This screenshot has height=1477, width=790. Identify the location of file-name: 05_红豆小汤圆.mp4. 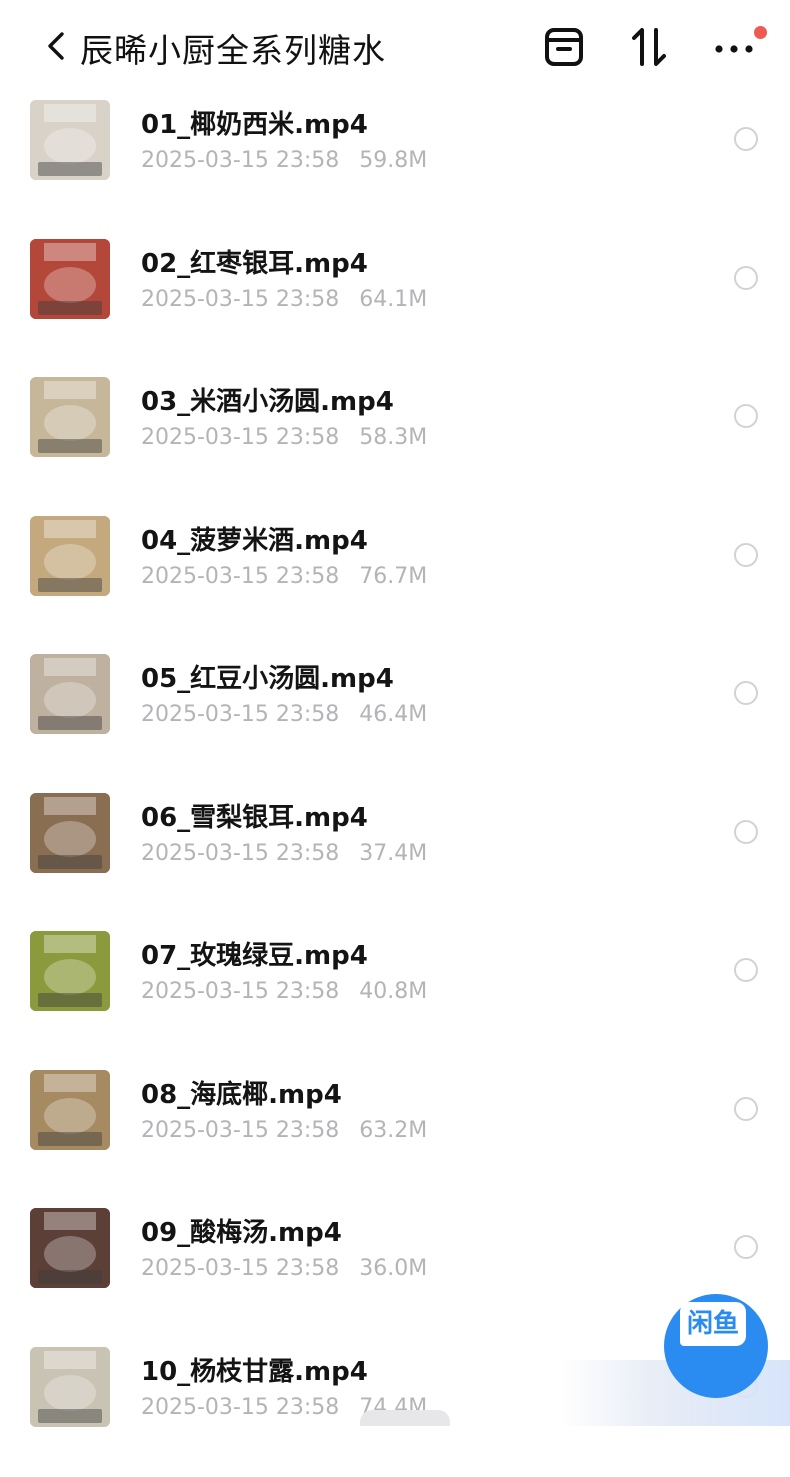
(267, 676).